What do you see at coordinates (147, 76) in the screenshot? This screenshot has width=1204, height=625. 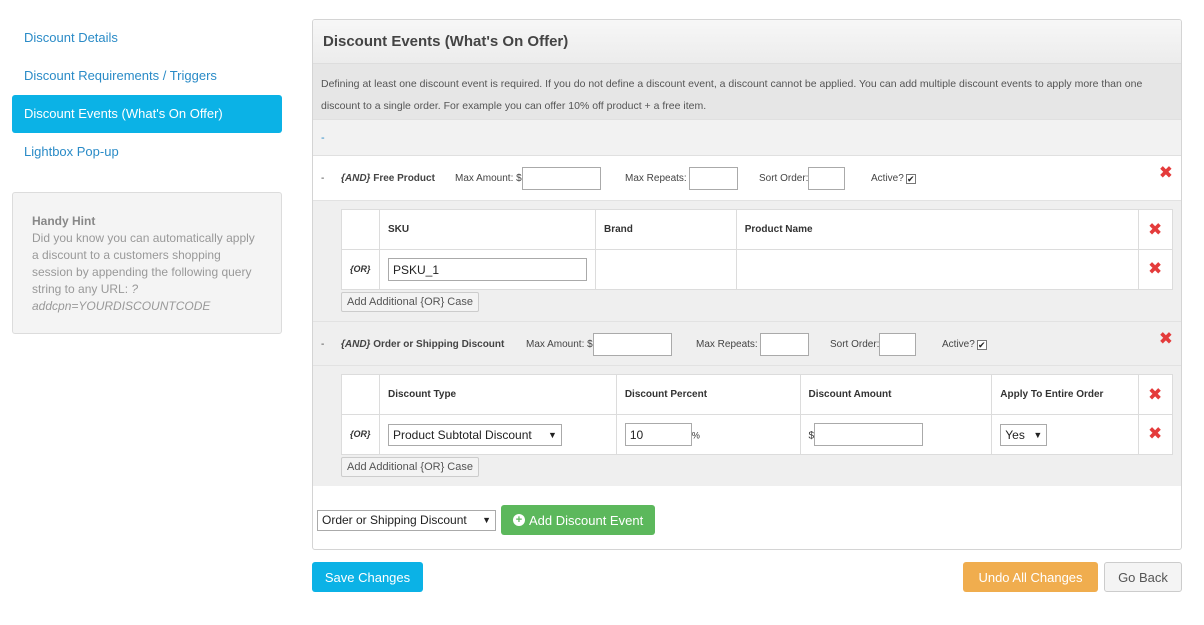 I see `sidebar-item-discount-requirements: Discount Requirements / Triggers` at bounding box center [147, 76].